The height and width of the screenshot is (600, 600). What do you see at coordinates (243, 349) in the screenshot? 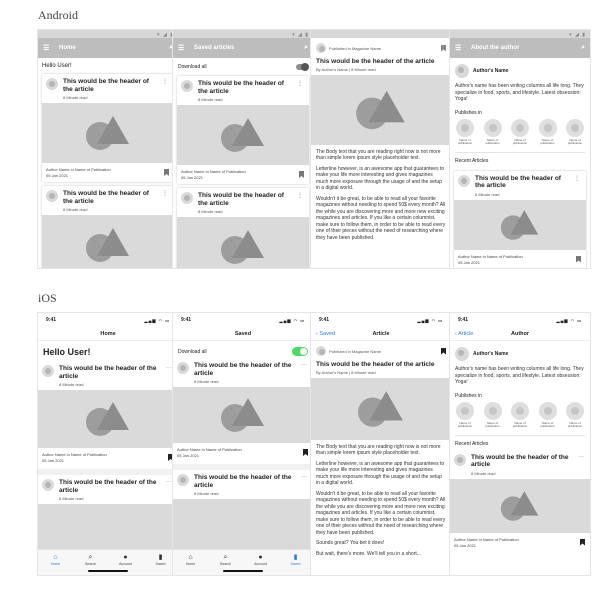
I see `download-all-row: Download all` at bounding box center [243, 349].